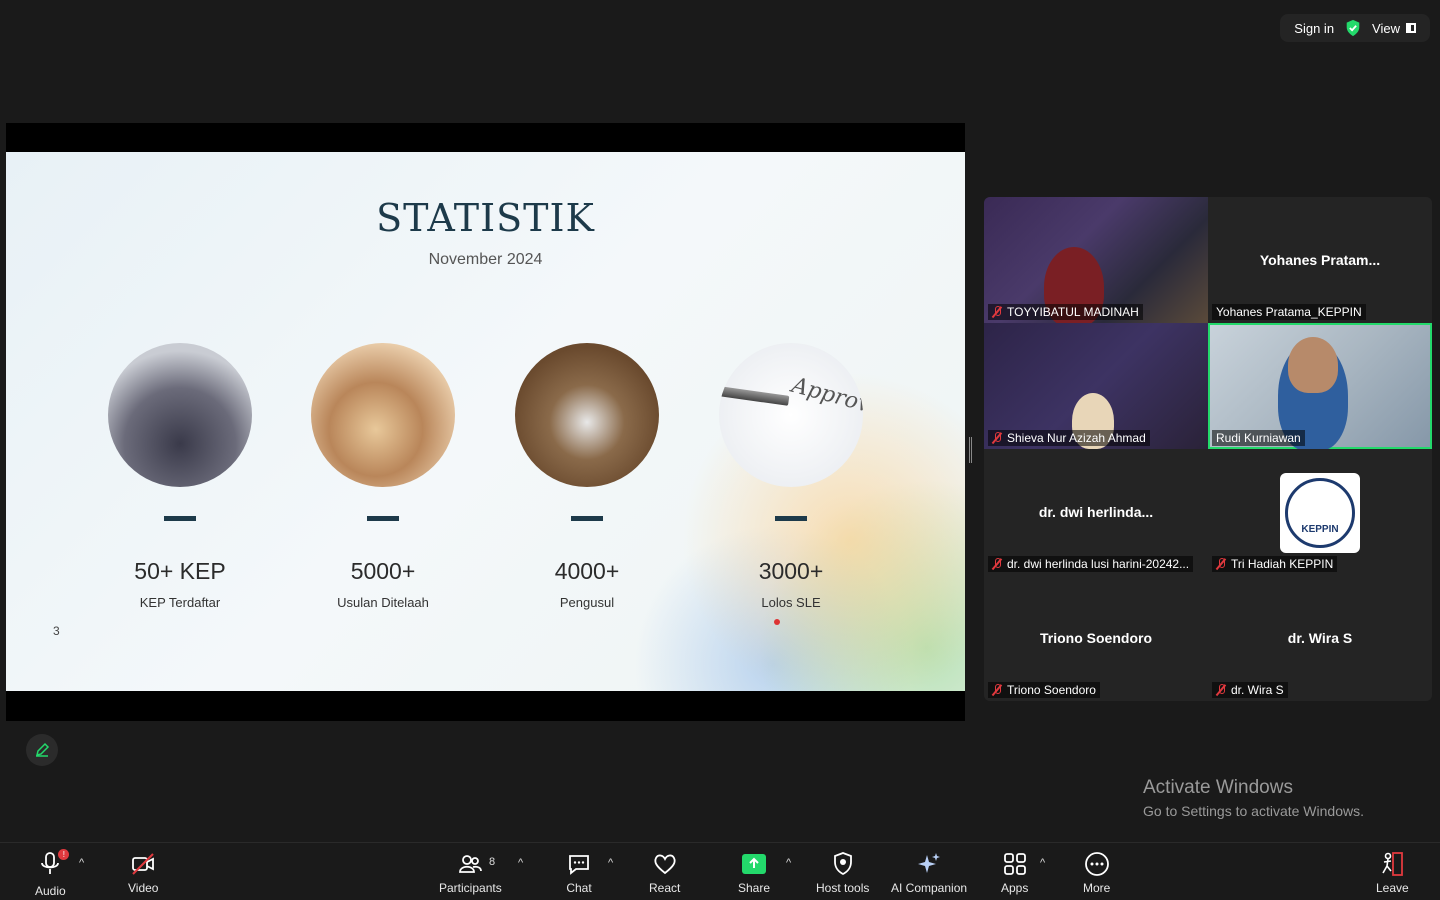 The image size is (1440, 900). I want to click on slide-subtitle: November 2024, so click(485, 259).